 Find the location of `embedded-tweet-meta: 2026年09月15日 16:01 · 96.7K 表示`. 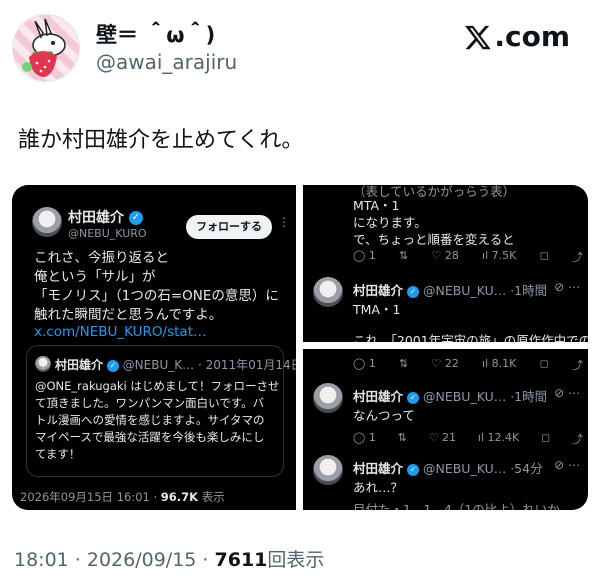

embedded-tweet-meta: 2026年09月15日 16:01 · 96.7K 表示 is located at coordinates (122, 497).